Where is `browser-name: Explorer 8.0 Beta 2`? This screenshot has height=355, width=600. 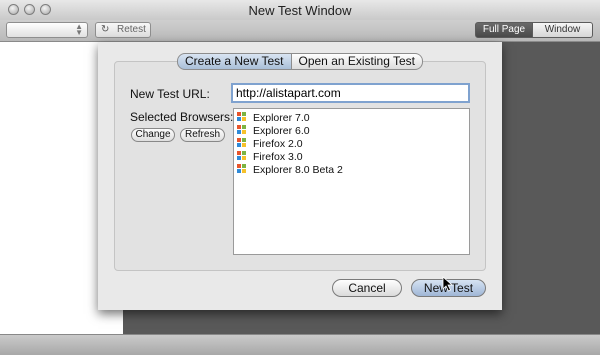
browser-name: Explorer 8.0 Beta 2 is located at coordinates (298, 170).